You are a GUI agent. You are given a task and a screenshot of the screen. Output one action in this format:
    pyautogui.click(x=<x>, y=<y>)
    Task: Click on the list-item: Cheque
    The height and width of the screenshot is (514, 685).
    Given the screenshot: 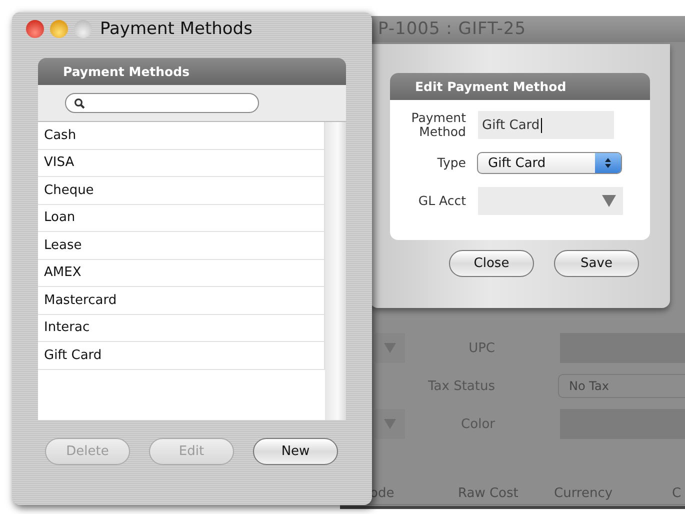 What is the action you would take?
    pyautogui.click(x=181, y=190)
    